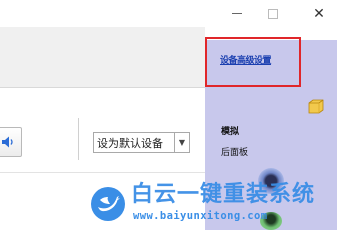 The image size is (337, 240). Describe the element at coordinates (237, 13) in the screenshot. I see `minimize-icon` at that location.